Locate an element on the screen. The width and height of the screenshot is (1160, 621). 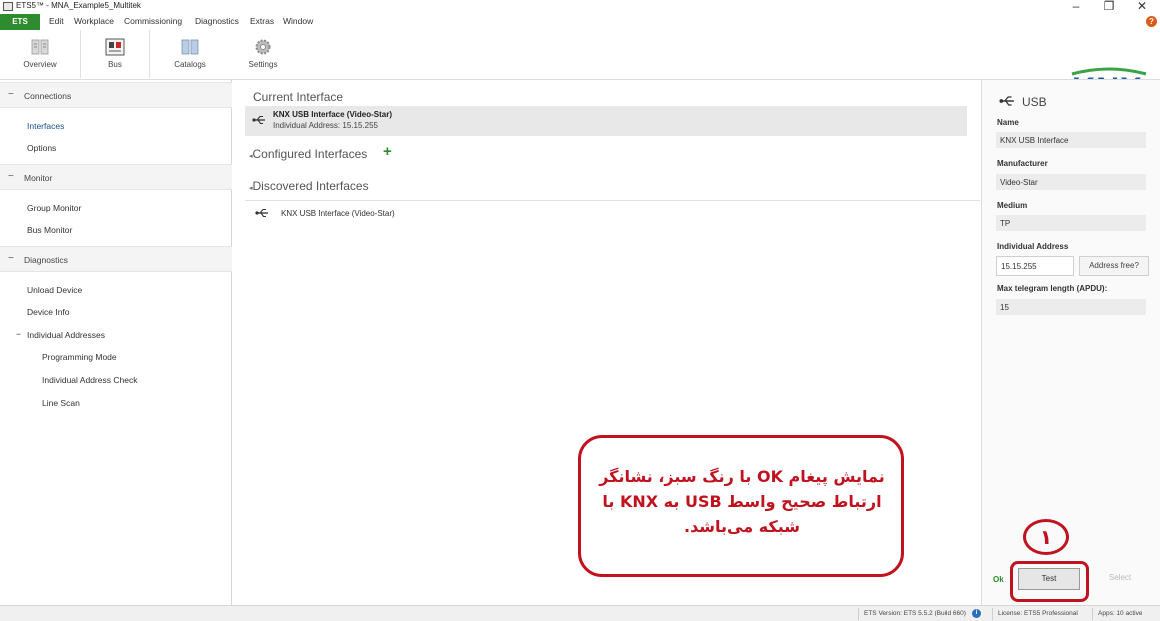
medium-label: Medium is located at coordinates (1012, 205).